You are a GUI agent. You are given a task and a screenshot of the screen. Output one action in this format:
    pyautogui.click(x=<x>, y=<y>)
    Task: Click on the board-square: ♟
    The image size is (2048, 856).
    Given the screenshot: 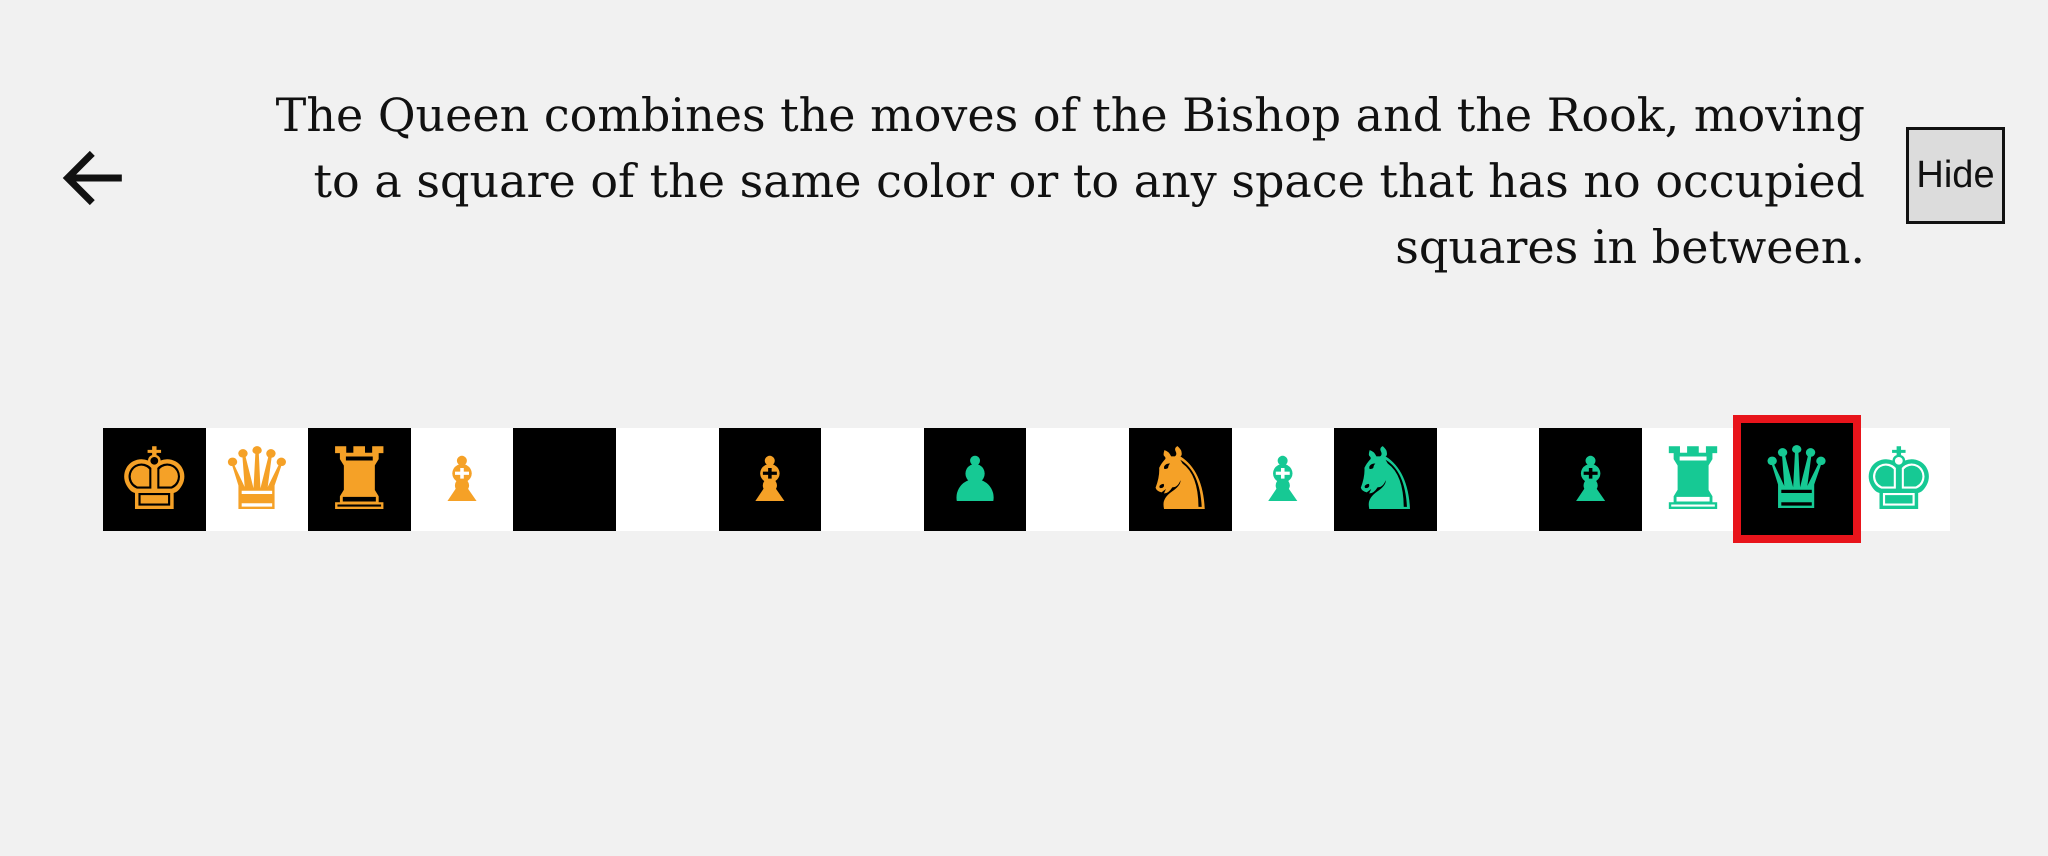 What is the action you would take?
    pyautogui.click(x=975, y=479)
    